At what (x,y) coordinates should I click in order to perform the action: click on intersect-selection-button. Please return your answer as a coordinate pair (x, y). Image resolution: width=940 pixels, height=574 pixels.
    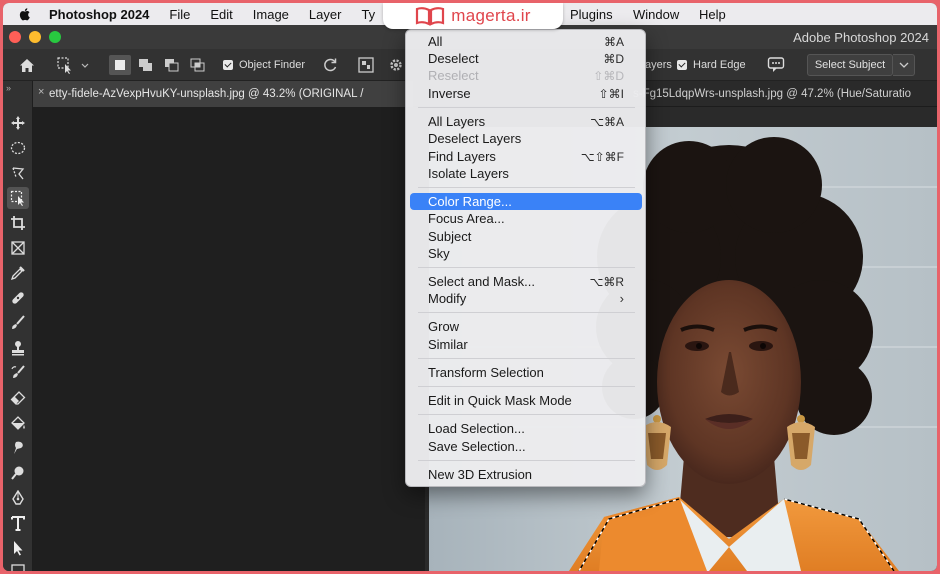
    Looking at the image, I should click on (198, 65).